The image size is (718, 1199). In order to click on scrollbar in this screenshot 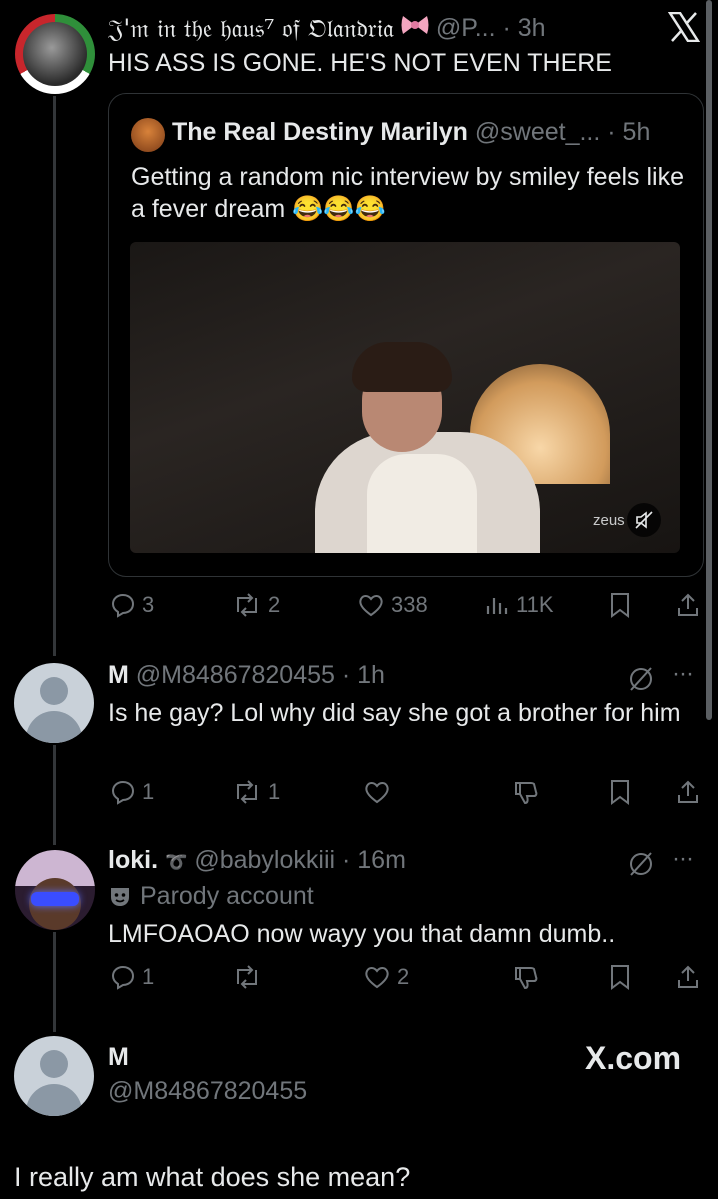, I will do `click(709, 360)`.